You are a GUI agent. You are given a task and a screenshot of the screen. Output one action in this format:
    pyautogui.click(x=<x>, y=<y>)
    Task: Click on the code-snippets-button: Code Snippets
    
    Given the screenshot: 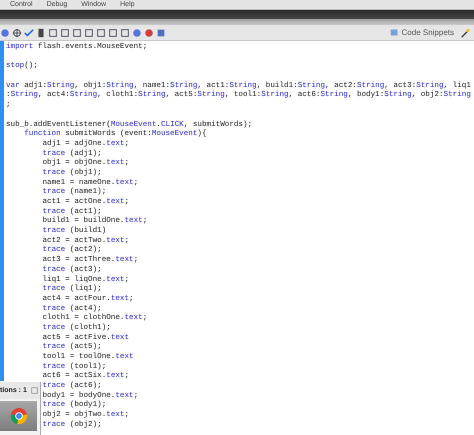 What is the action you would take?
    pyautogui.click(x=428, y=32)
    